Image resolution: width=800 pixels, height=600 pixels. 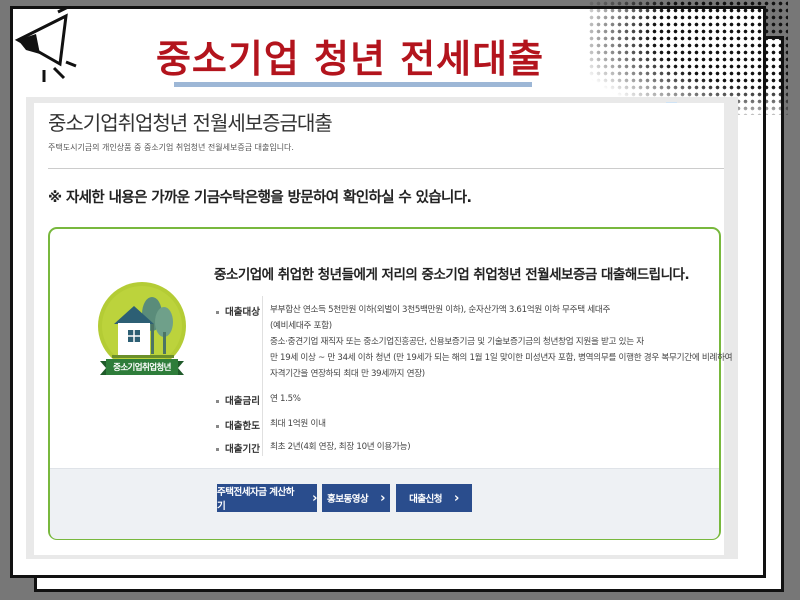 What do you see at coordinates (171, 147) in the screenshot?
I see `page-subtitle: 주택도시기금의 개인상품 중 중소기업 취업청년 전월세보증금 대출입니다.` at bounding box center [171, 147].